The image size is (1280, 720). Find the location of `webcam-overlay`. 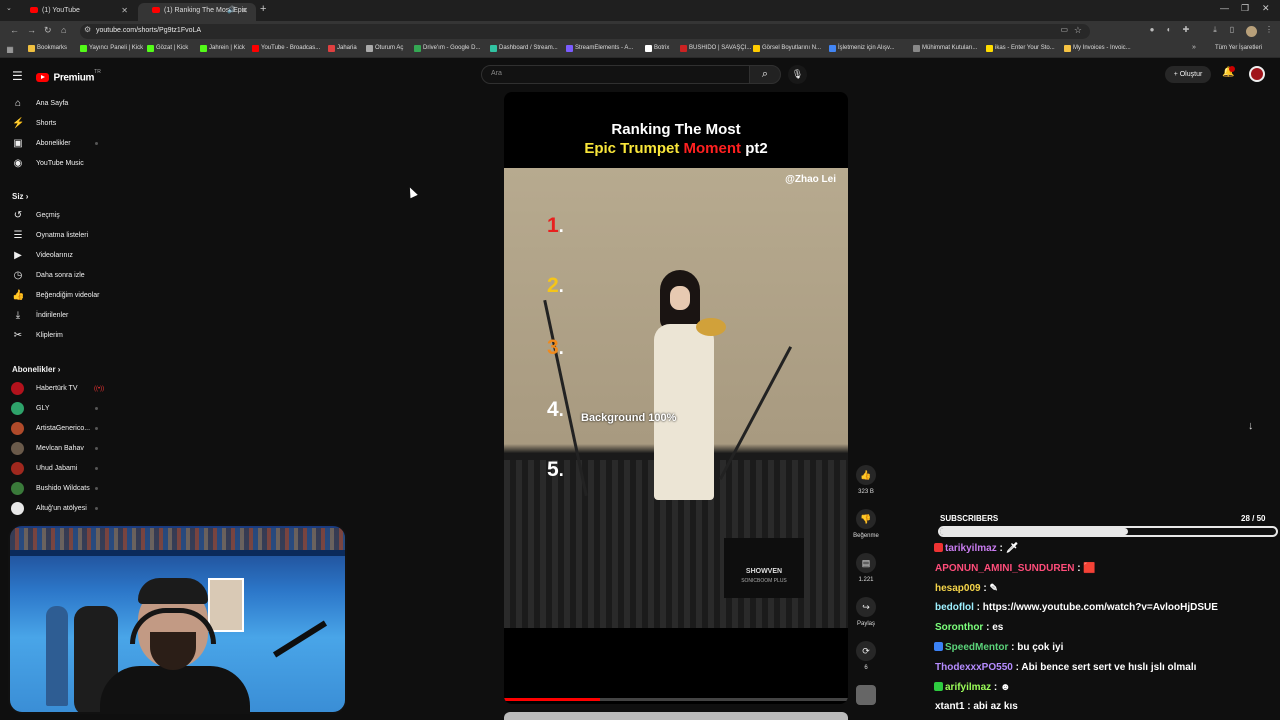

webcam-overlay is located at coordinates (177, 619).